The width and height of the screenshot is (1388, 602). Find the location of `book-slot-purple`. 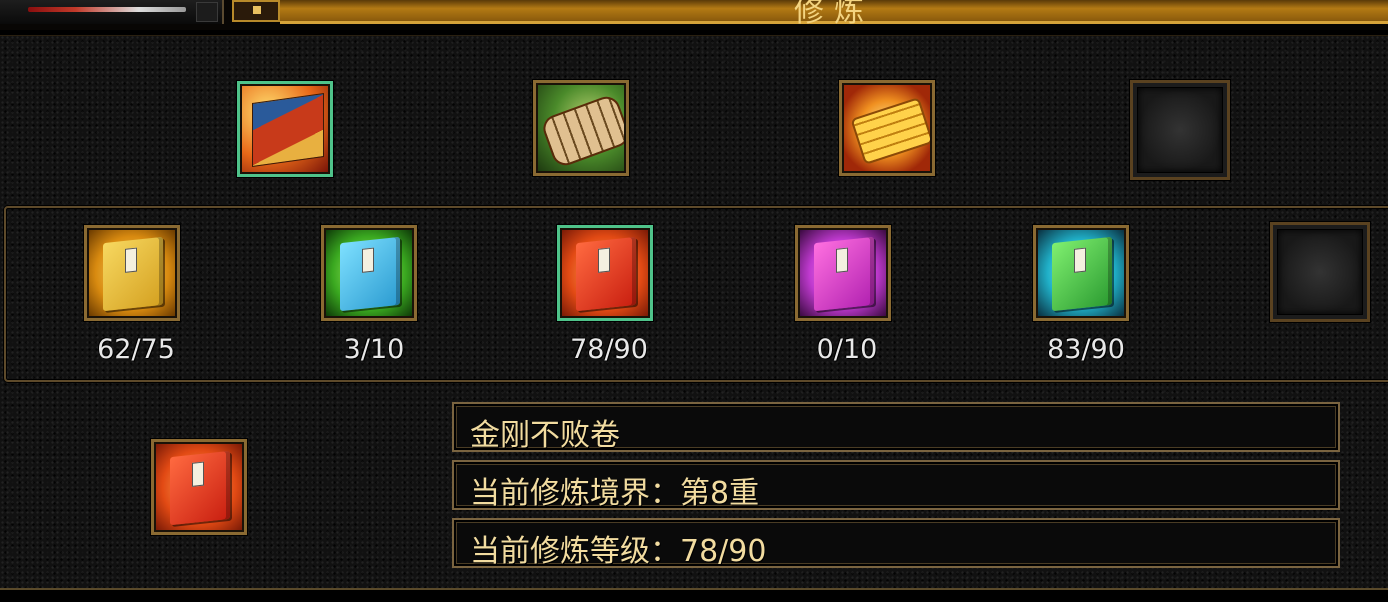

book-slot-purple is located at coordinates (843, 273).